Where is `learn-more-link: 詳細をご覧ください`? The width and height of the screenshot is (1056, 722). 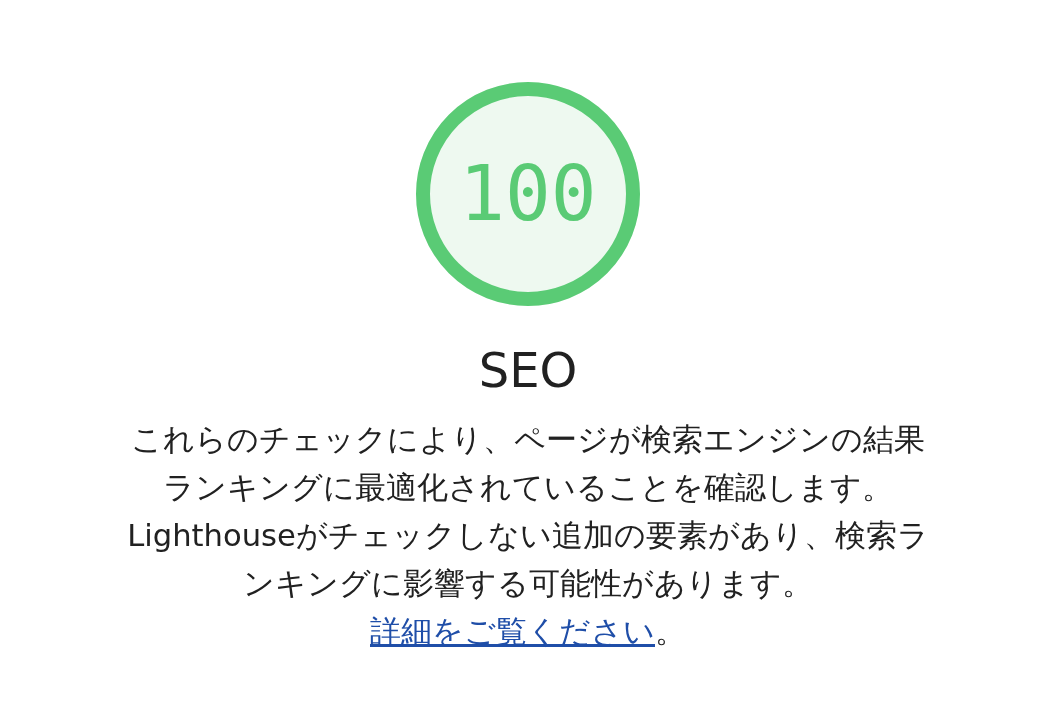 learn-more-link: 詳細をご覧ください is located at coordinates (512, 631).